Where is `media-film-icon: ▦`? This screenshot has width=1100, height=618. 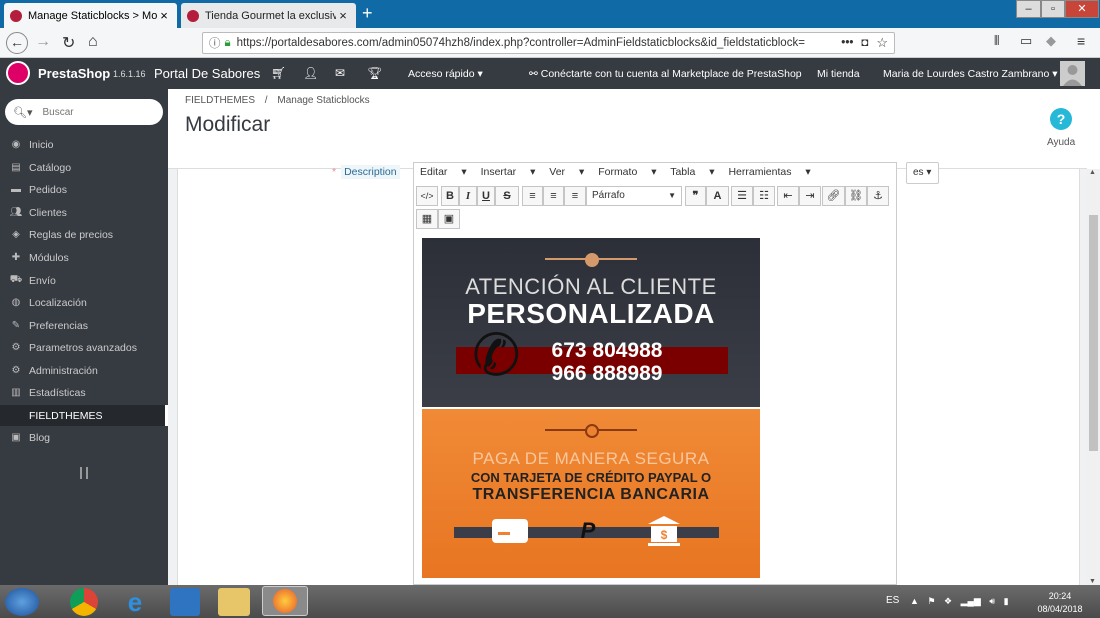
media-film-icon: ▦ is located at coordinates (427, 219).